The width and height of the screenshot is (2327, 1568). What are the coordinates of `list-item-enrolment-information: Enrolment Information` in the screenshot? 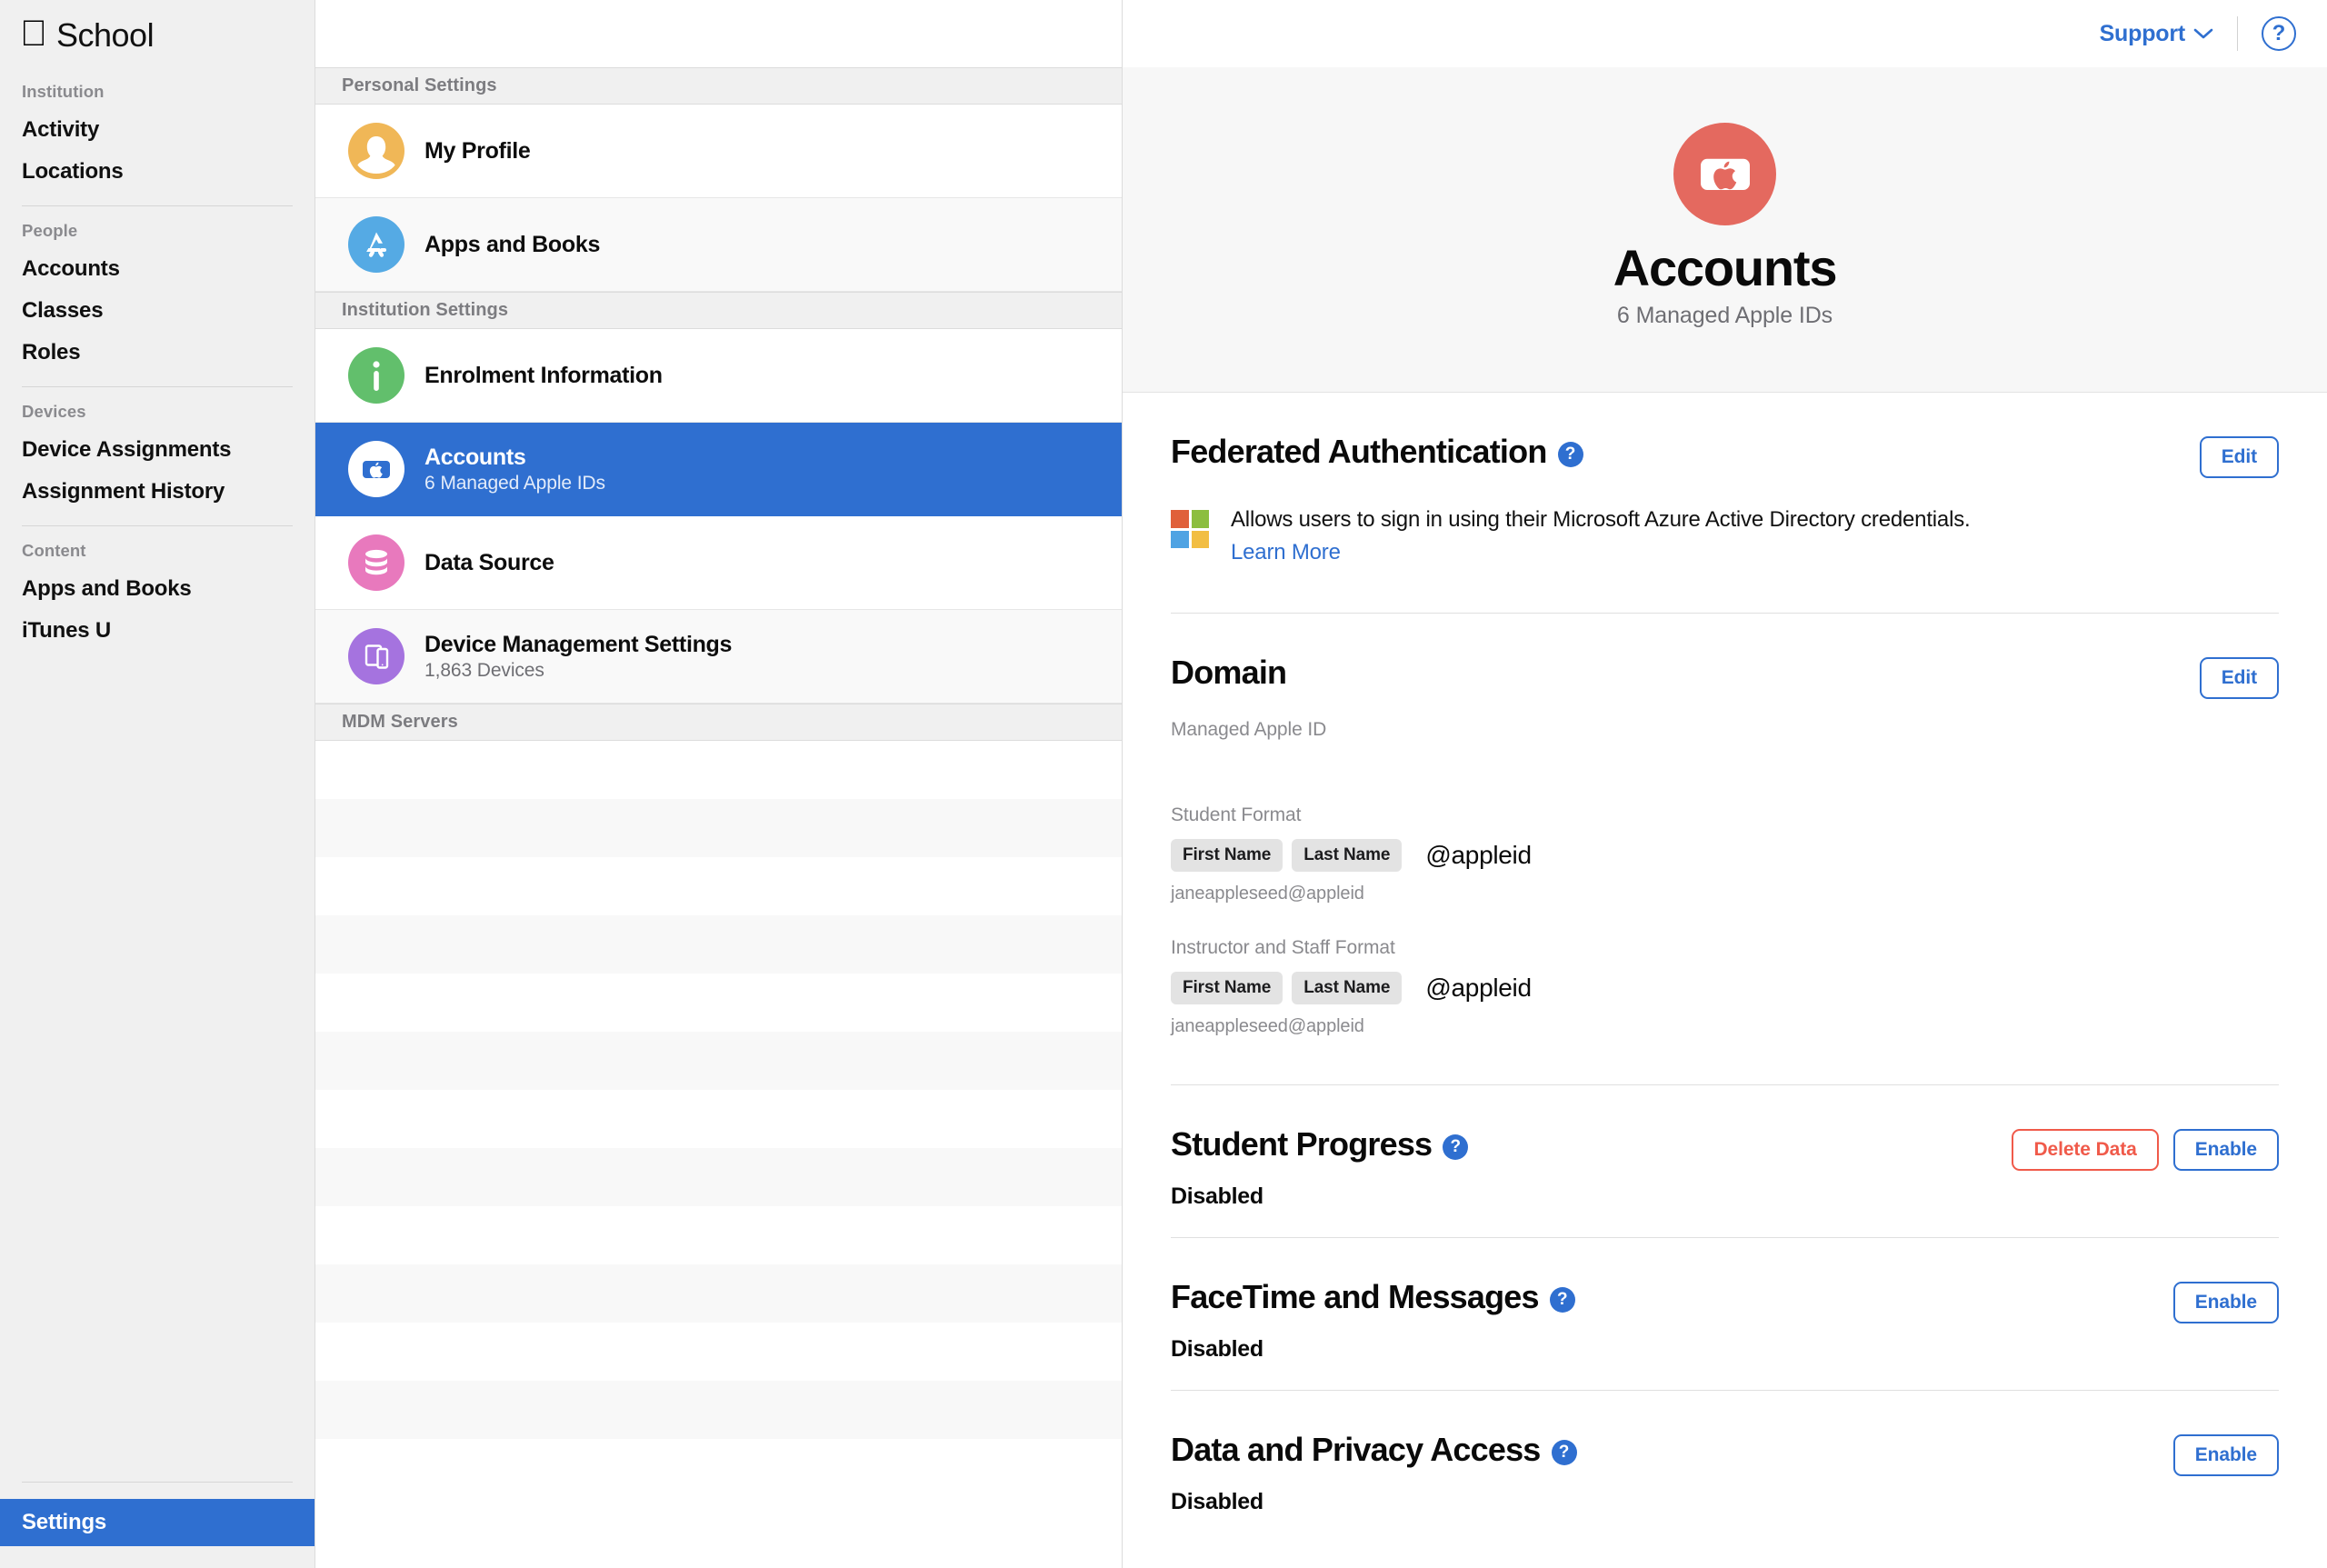 It's located at (718, 376).